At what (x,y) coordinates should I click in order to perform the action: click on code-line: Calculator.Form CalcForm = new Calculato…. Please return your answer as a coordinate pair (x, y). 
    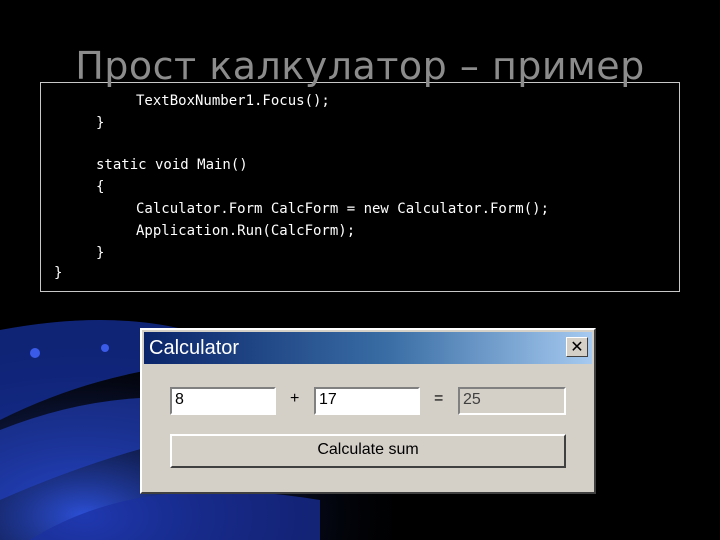
    Looking at the image, I should click on (343, 209).